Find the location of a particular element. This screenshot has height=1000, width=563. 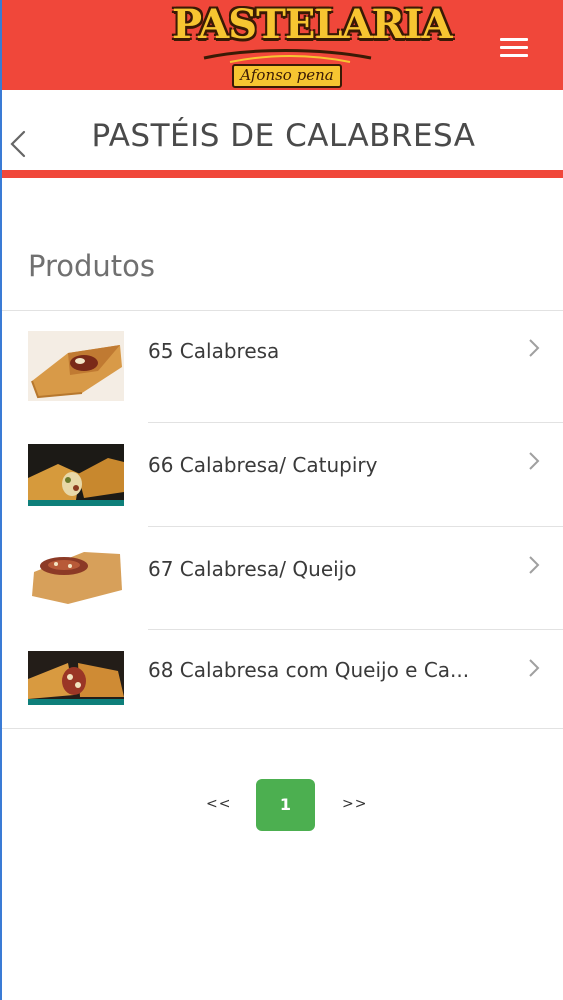

section-heading: Produtos is located at coordinates (92, 266).